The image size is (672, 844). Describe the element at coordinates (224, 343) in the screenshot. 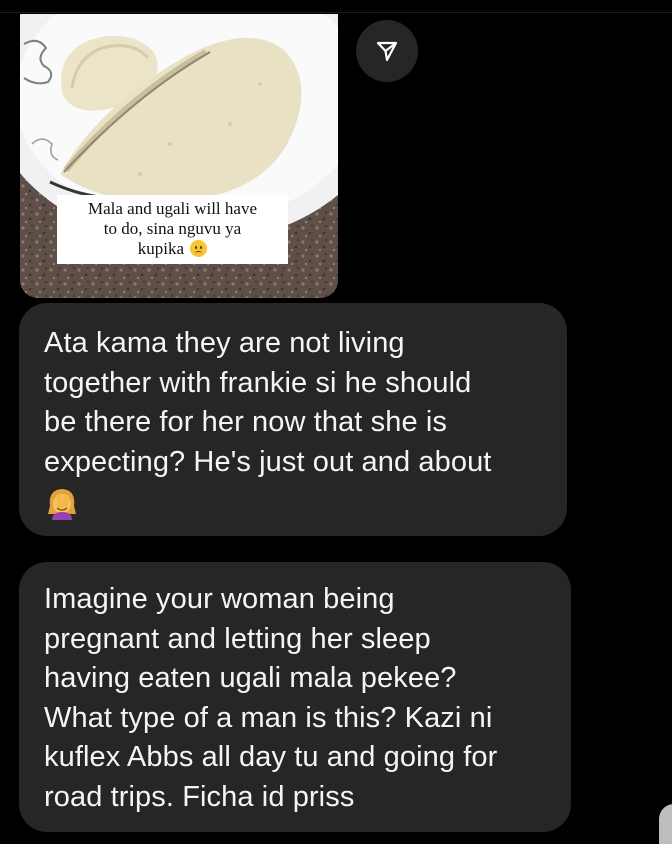

I see `message-line: Ata kama they are not living` at that location.